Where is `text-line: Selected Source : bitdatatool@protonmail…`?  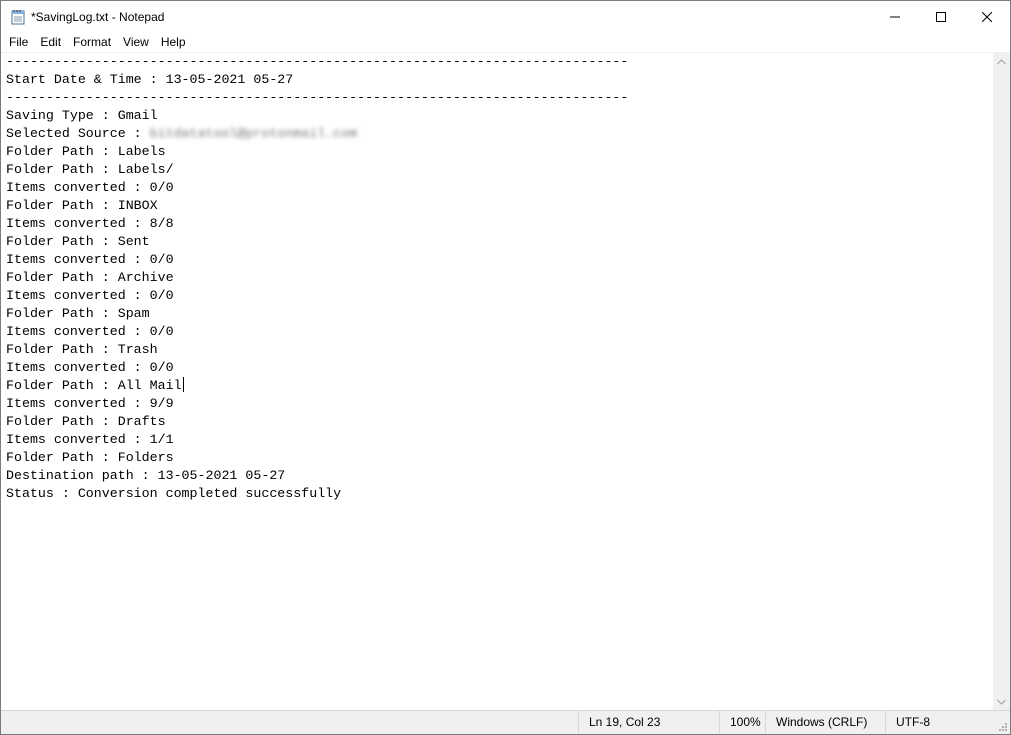 text-line: Selected Source : bitdatatool@protonmail… is located at coordinates (499, 134).